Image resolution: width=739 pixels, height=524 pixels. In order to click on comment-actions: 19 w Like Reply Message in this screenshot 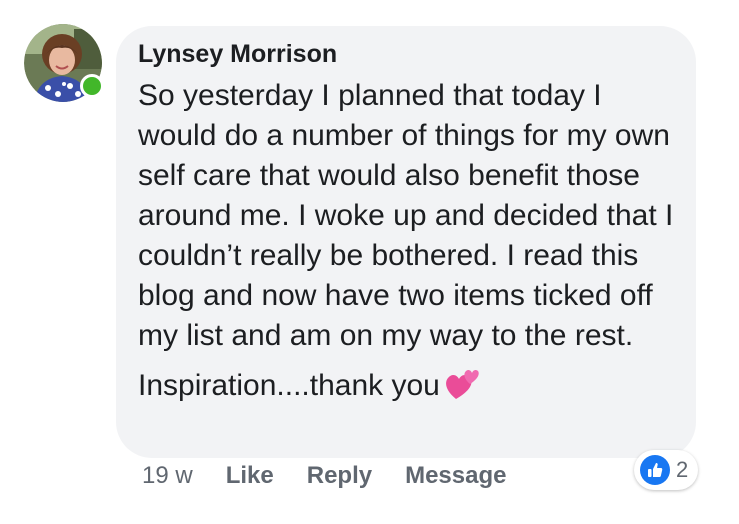, I will do `click(324, 476)`.